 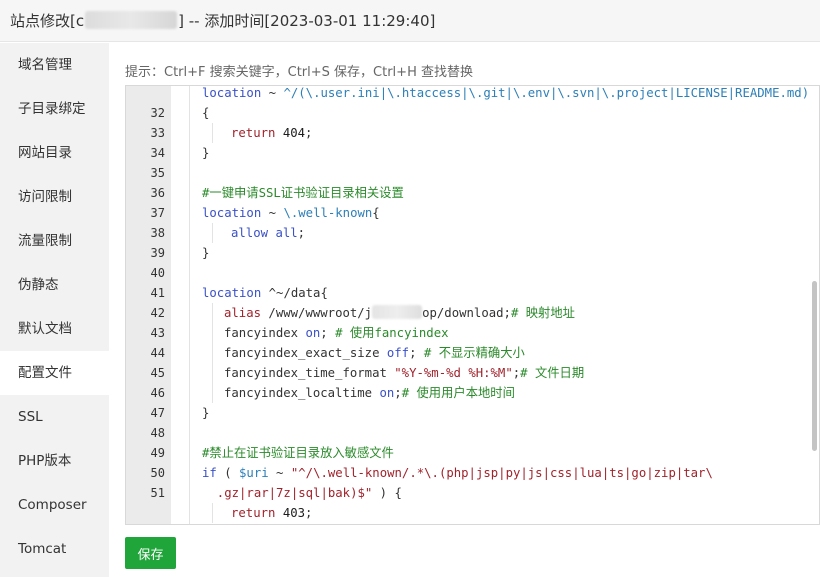 I want to click on sidebar-item-php-version: PHP版本, so click(x=54, y=461).